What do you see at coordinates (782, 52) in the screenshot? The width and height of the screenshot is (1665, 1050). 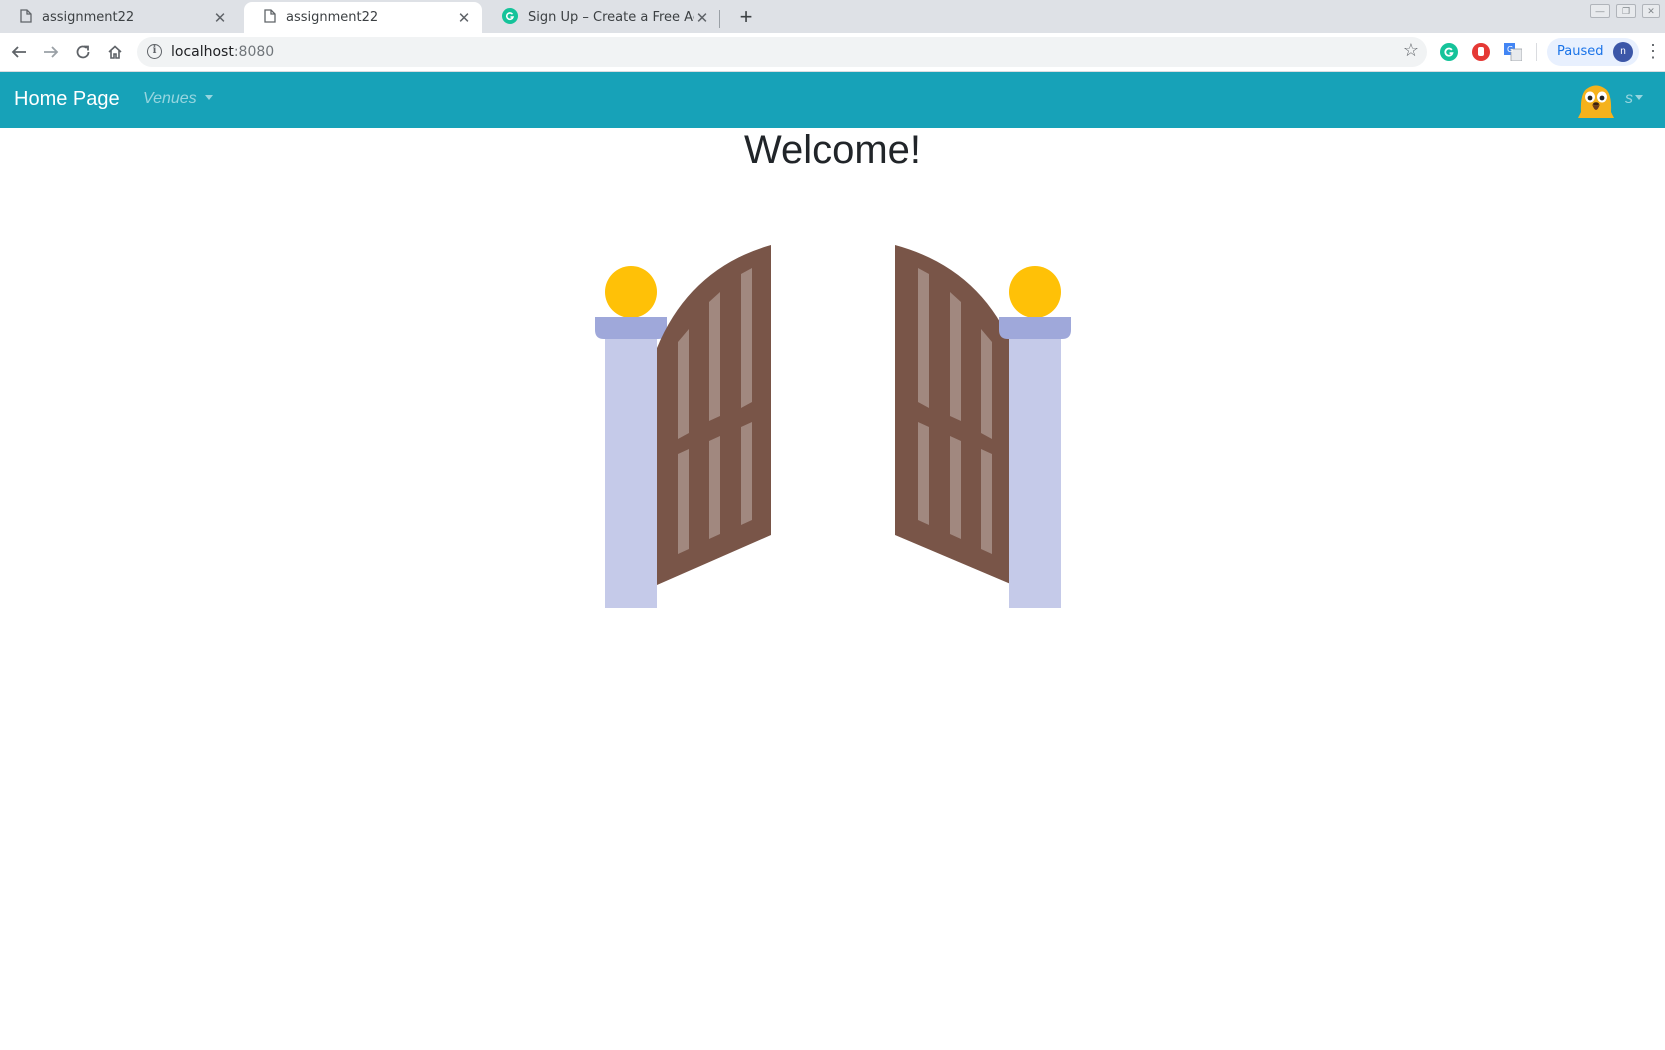 I see `address-bar: i localhost:8080 ☆` at bounding box center [782, 52].